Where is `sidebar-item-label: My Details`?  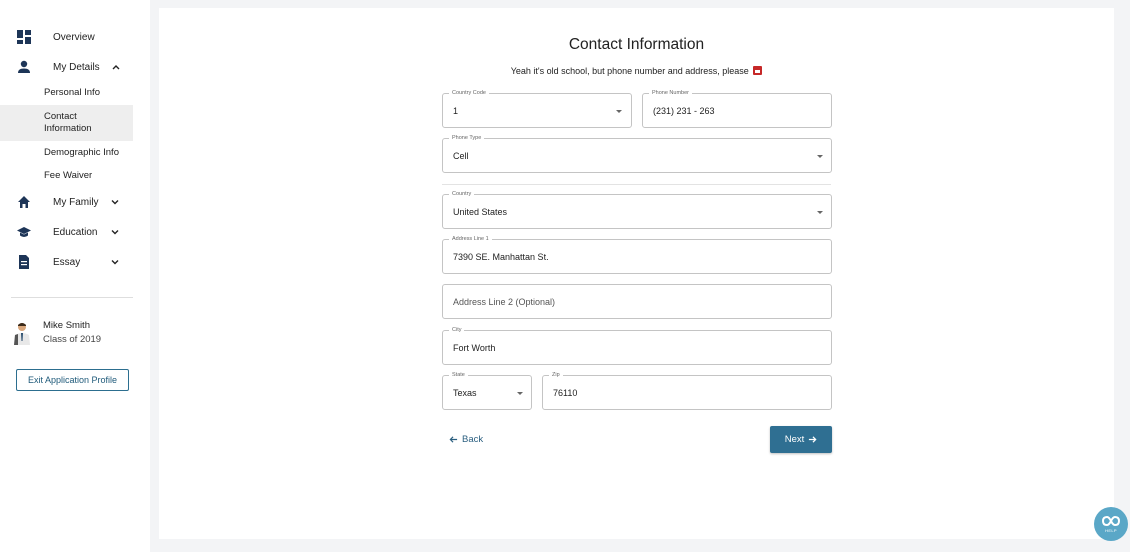
sidebar-item-label: My Details is located at coordinates (76, 67).